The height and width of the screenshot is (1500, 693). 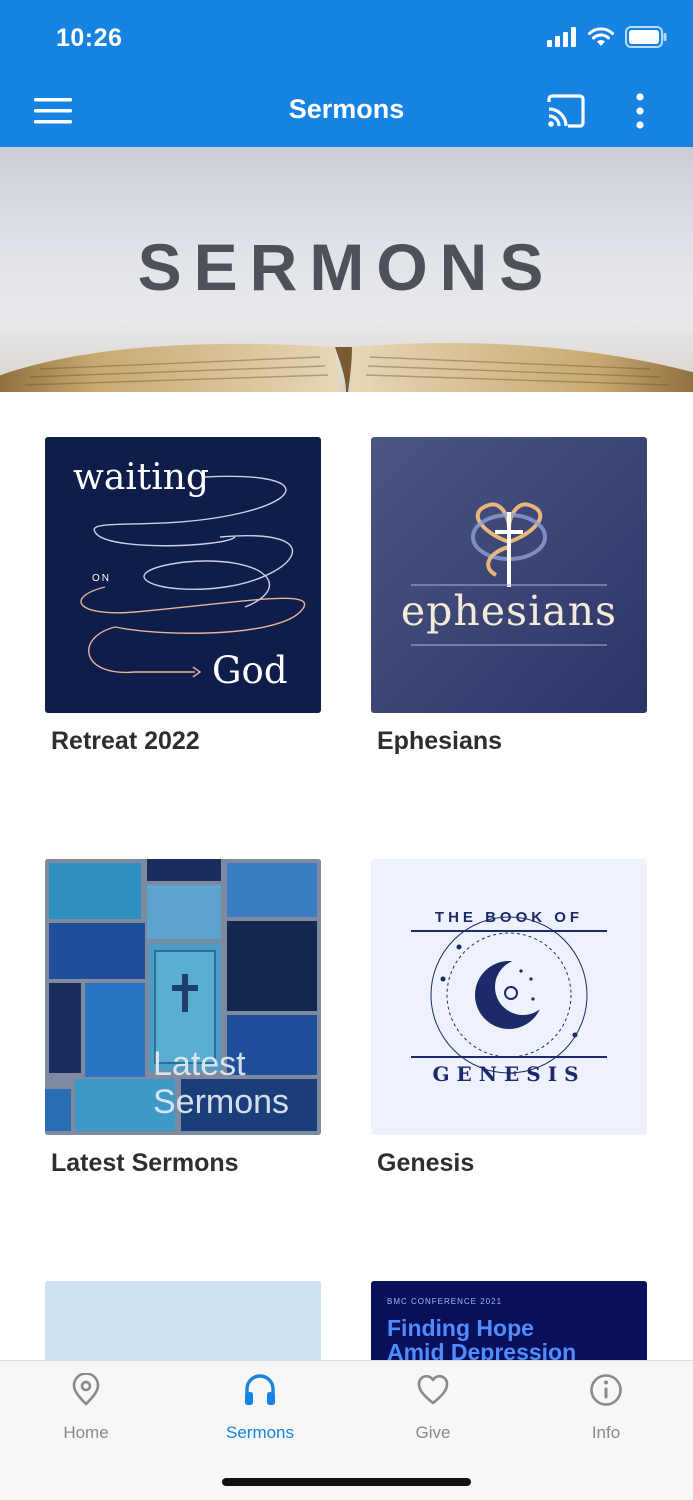 I want to click on moon-emblem-icon, so click(x=509, y=995).